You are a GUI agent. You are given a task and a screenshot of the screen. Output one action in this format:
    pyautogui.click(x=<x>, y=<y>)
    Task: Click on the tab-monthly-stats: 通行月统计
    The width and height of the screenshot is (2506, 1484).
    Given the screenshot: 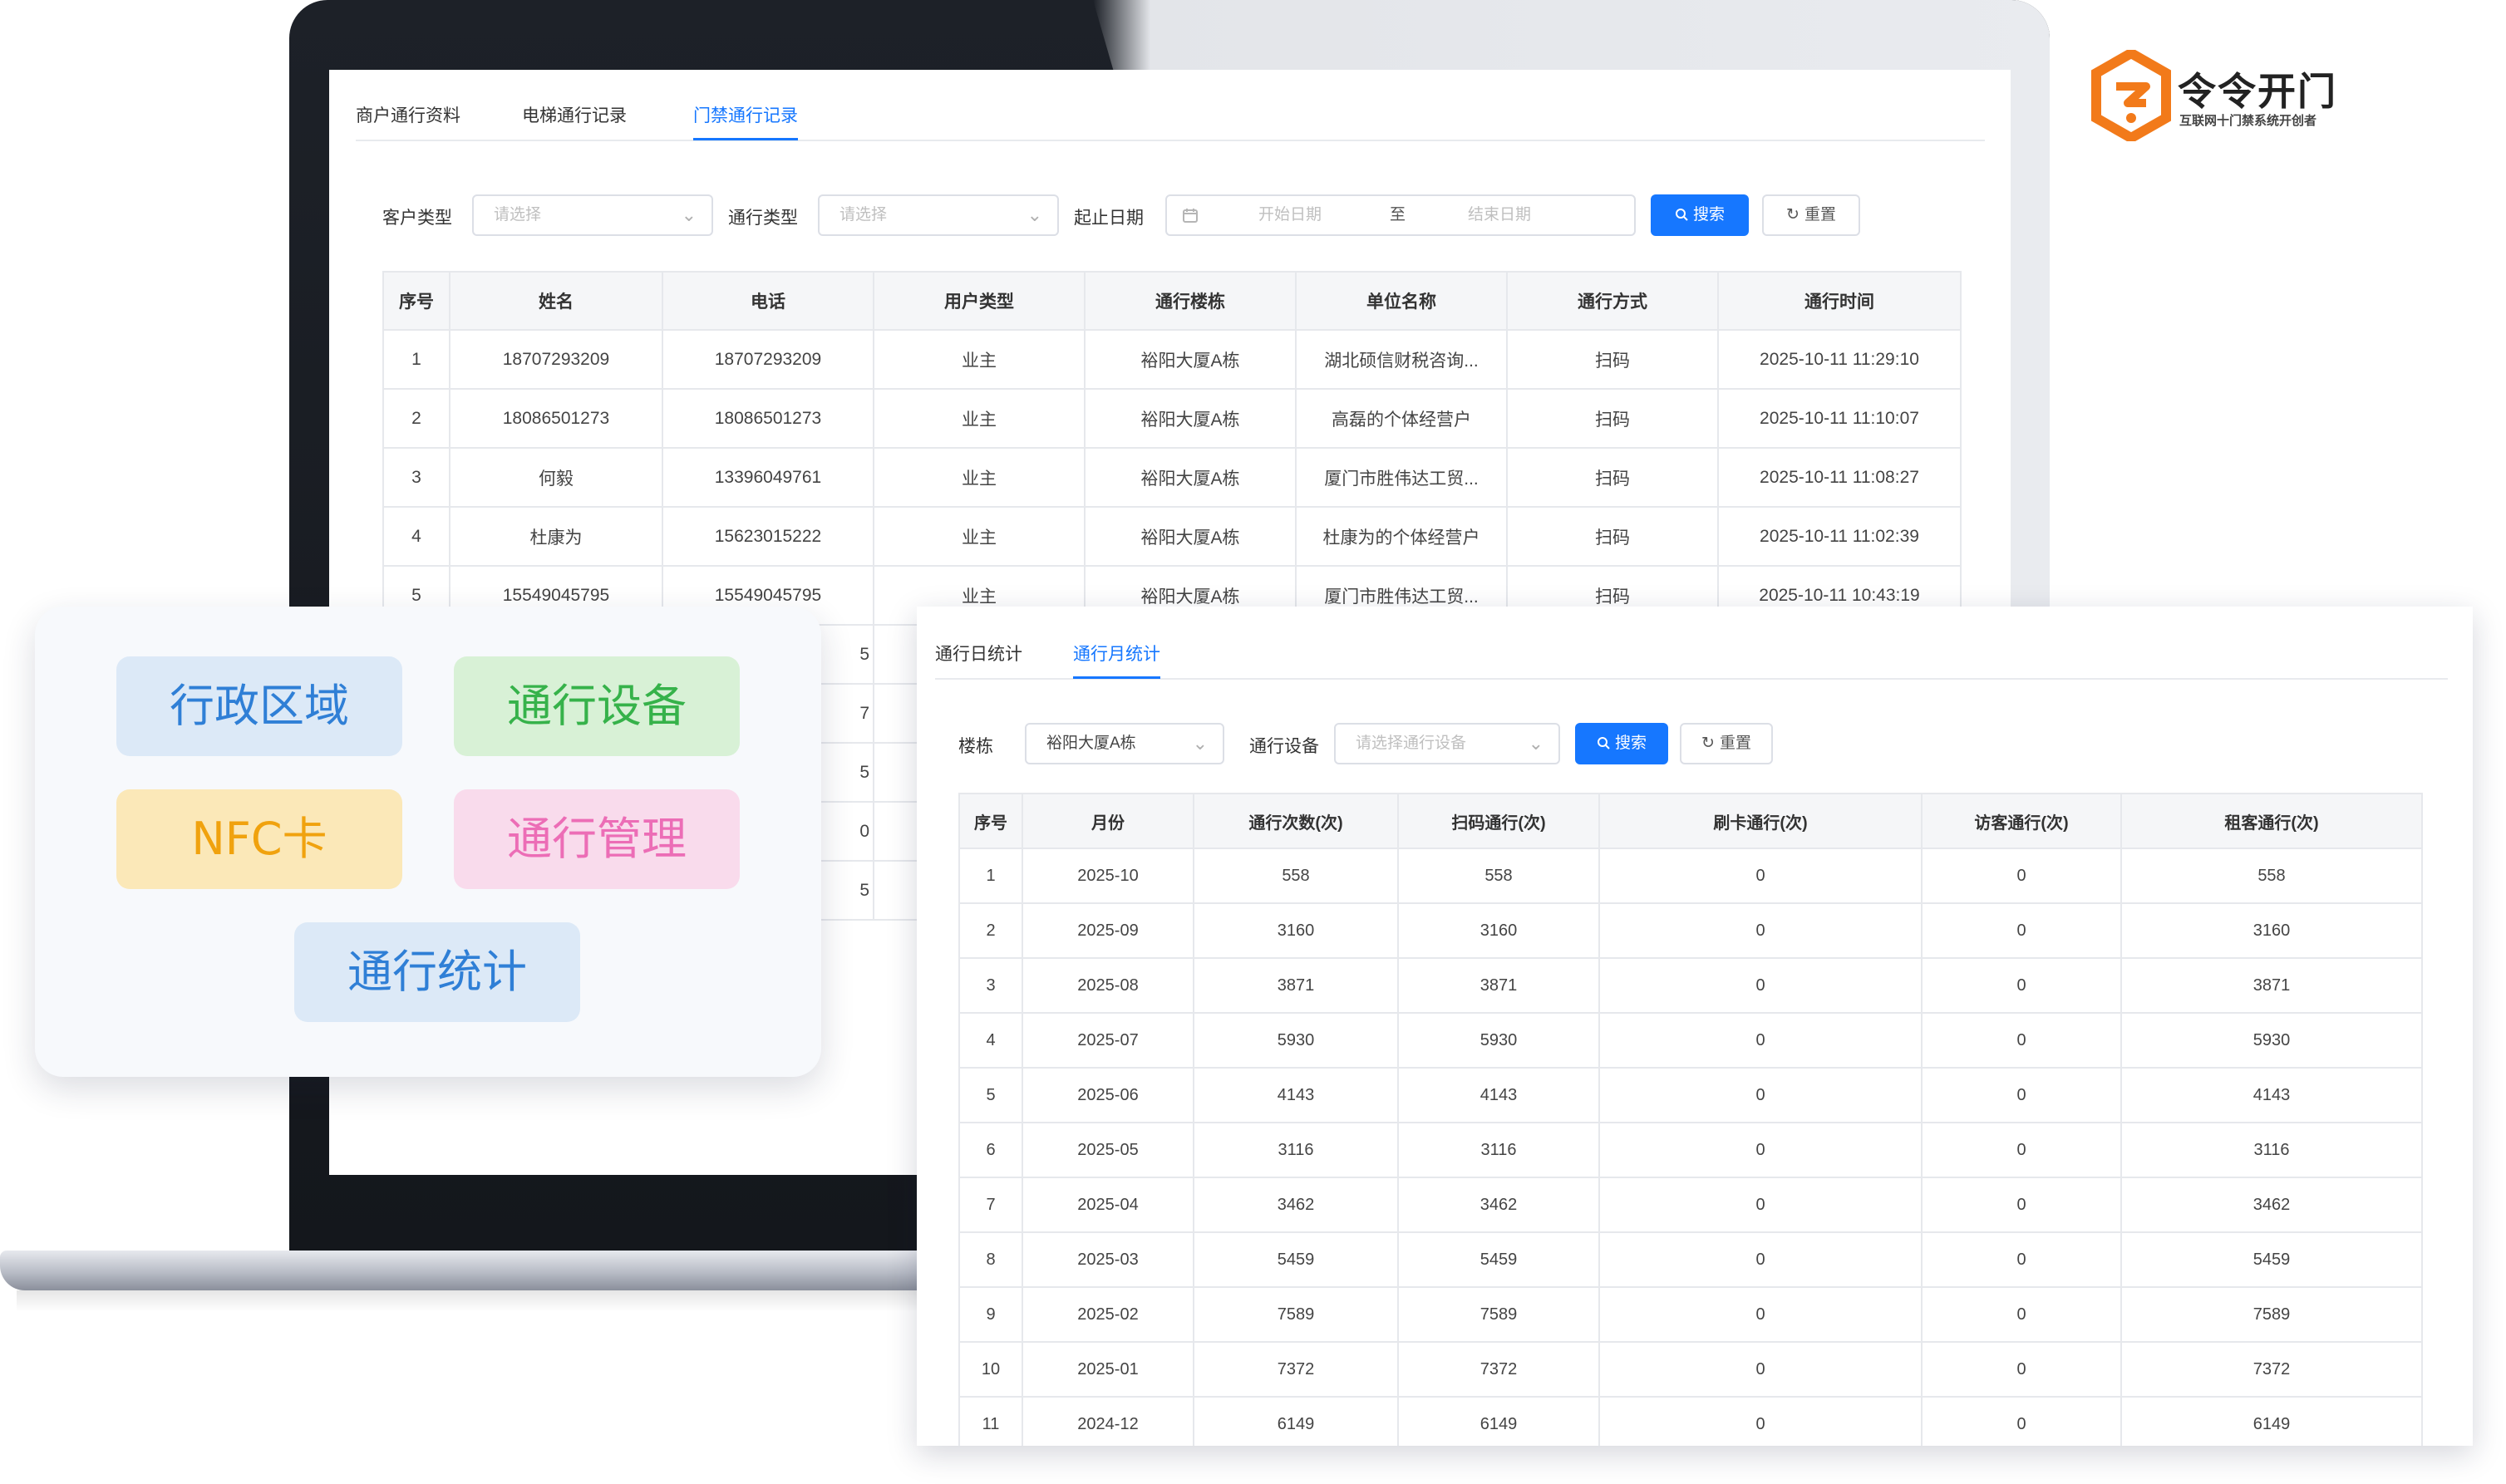 What is the action you would take?
    pyautogui.click(x=1116, y=659)
    